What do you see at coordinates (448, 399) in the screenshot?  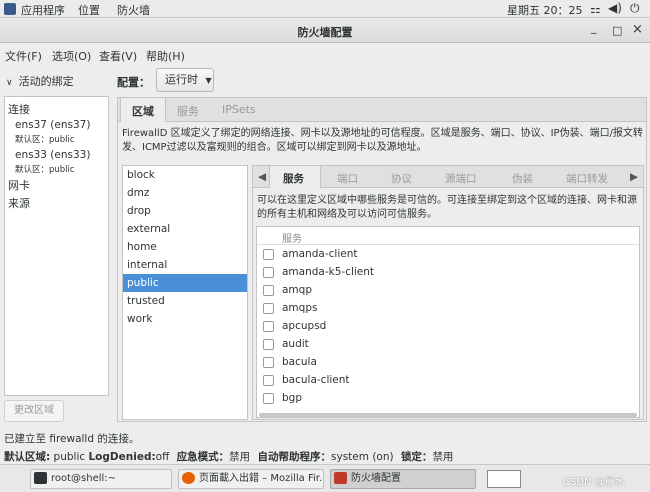 I see `service-row: bgp` at bounding box center [448, 399].